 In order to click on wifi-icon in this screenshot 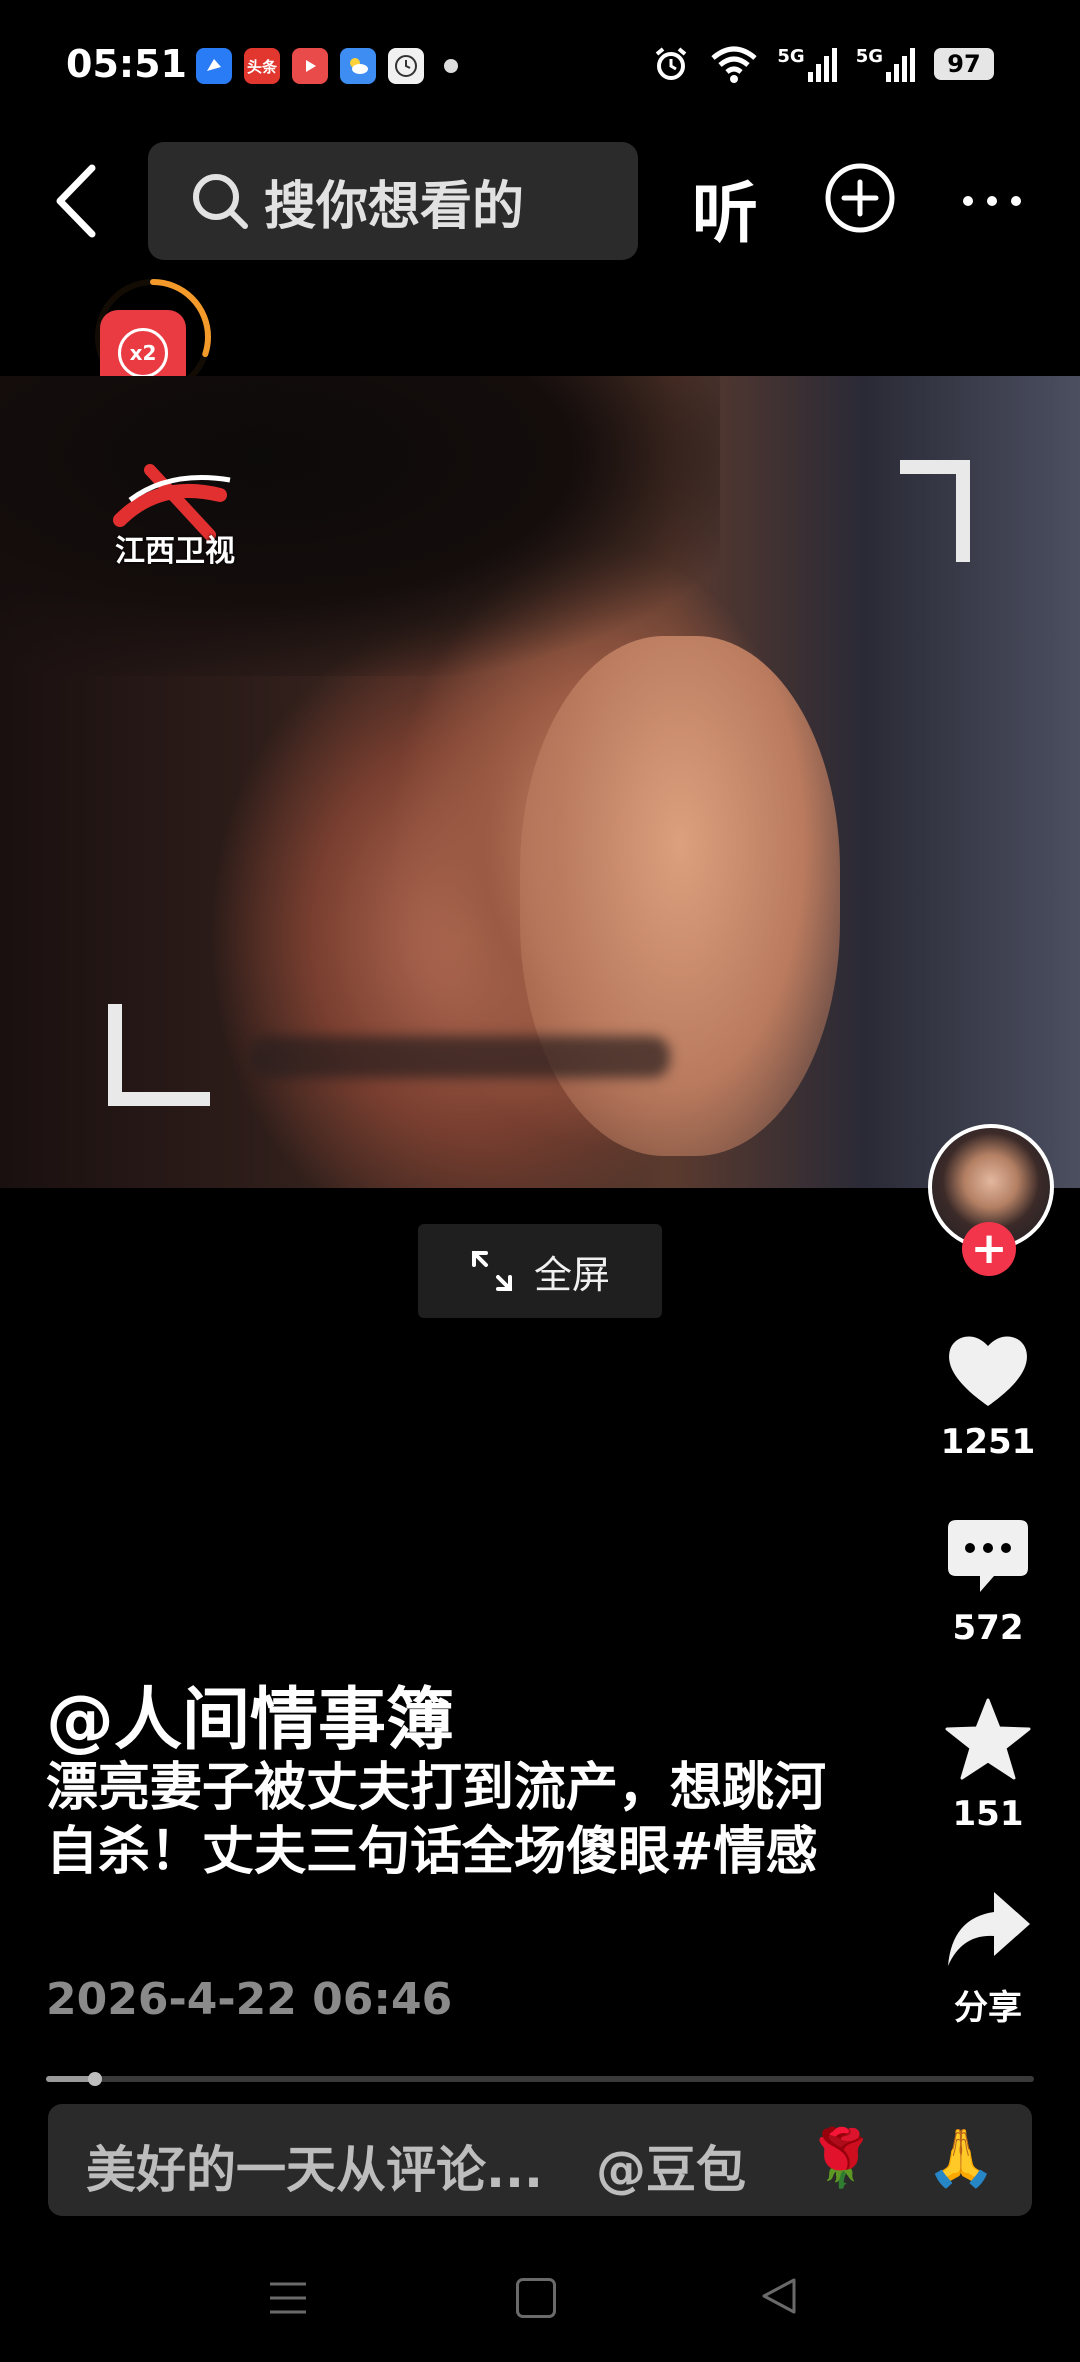, I will do `click(734, 64)`.